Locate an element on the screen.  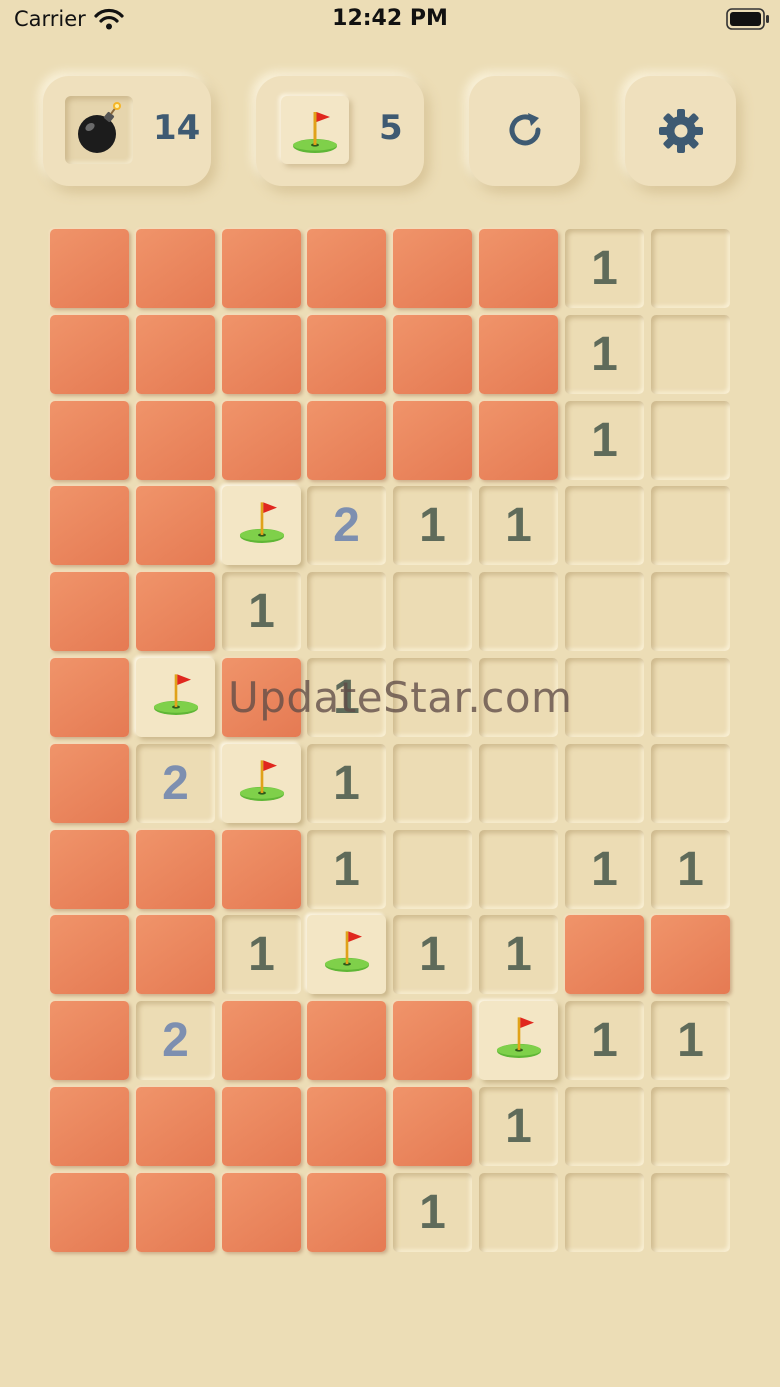
flag-icon is located at coordinates (519, 1041).